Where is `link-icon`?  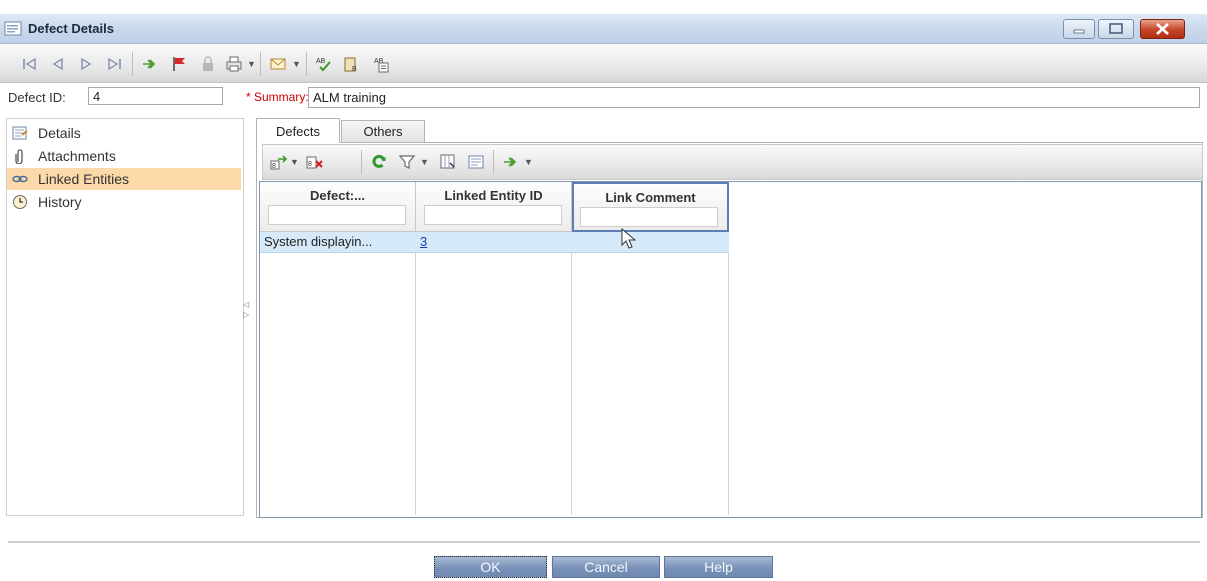 link-icon is located at coordinates (20, 179).